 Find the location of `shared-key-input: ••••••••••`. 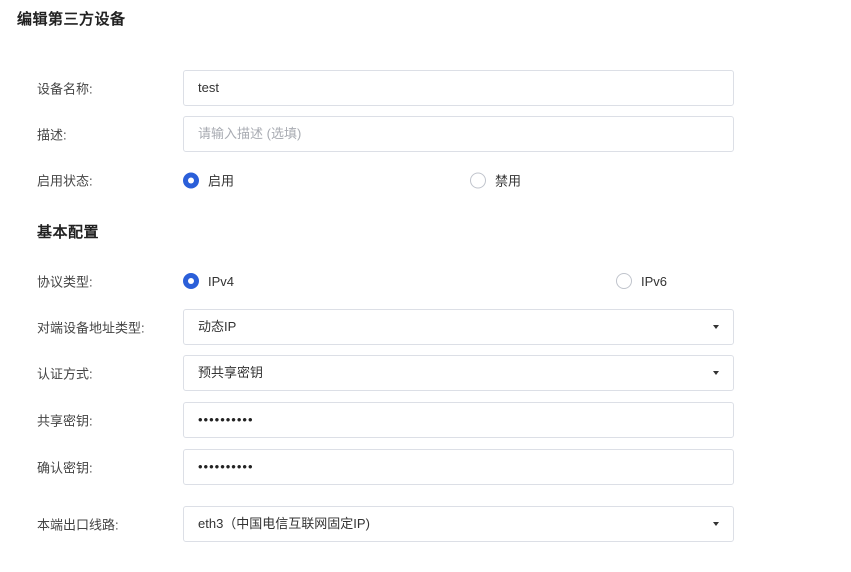

shared-key-input: •••••••••• is located at coordinates (458, 420).